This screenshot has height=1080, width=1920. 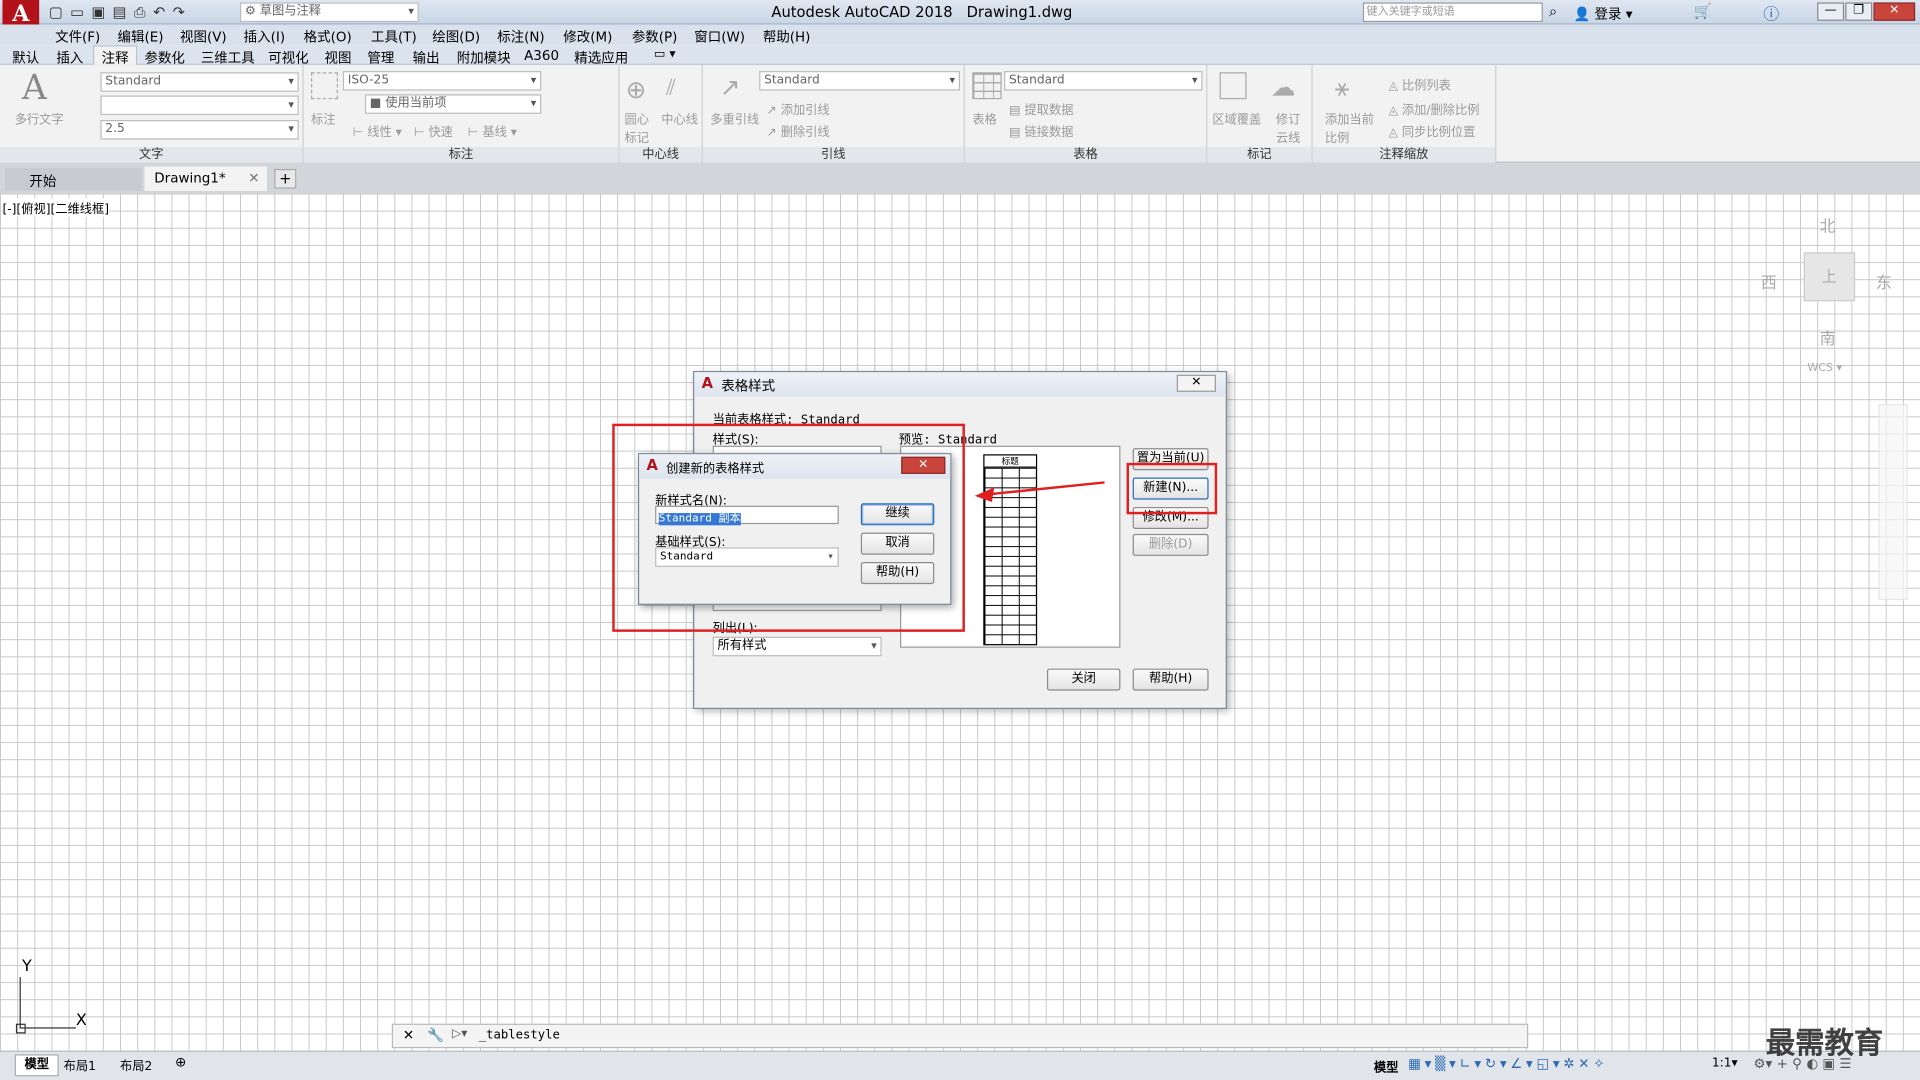 I want to click on login-button: 👤 登录 ▾, so click(x=1602, y=14).